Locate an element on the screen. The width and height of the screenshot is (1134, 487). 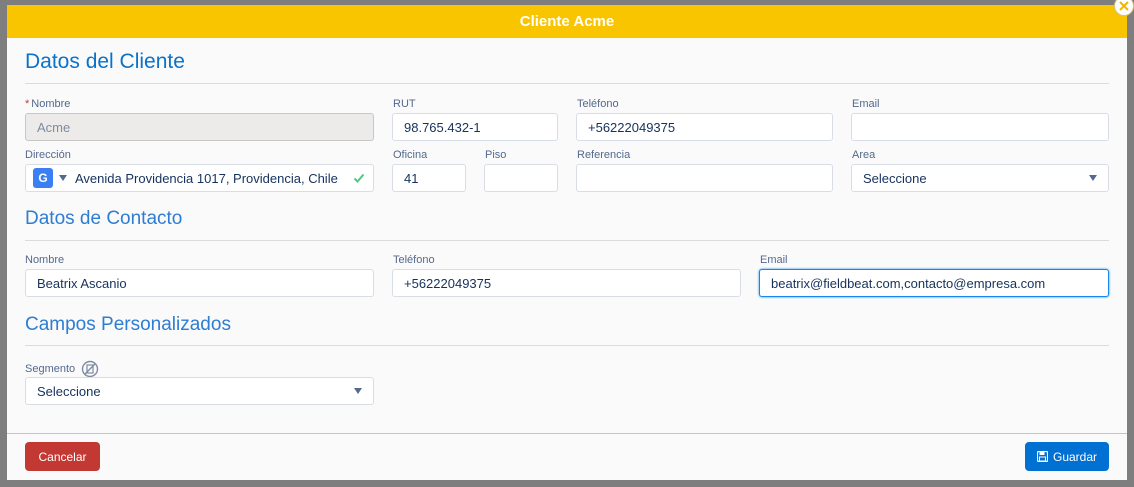
contact-name-field: Beatrix Ascanio is located at coordinates (199, 283).